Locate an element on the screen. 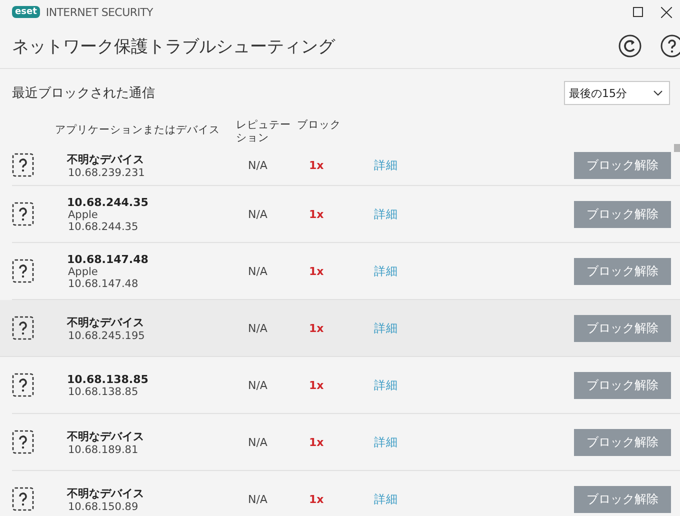  app-title: INTERNET SECURITY is located at coordinates (99, 12).